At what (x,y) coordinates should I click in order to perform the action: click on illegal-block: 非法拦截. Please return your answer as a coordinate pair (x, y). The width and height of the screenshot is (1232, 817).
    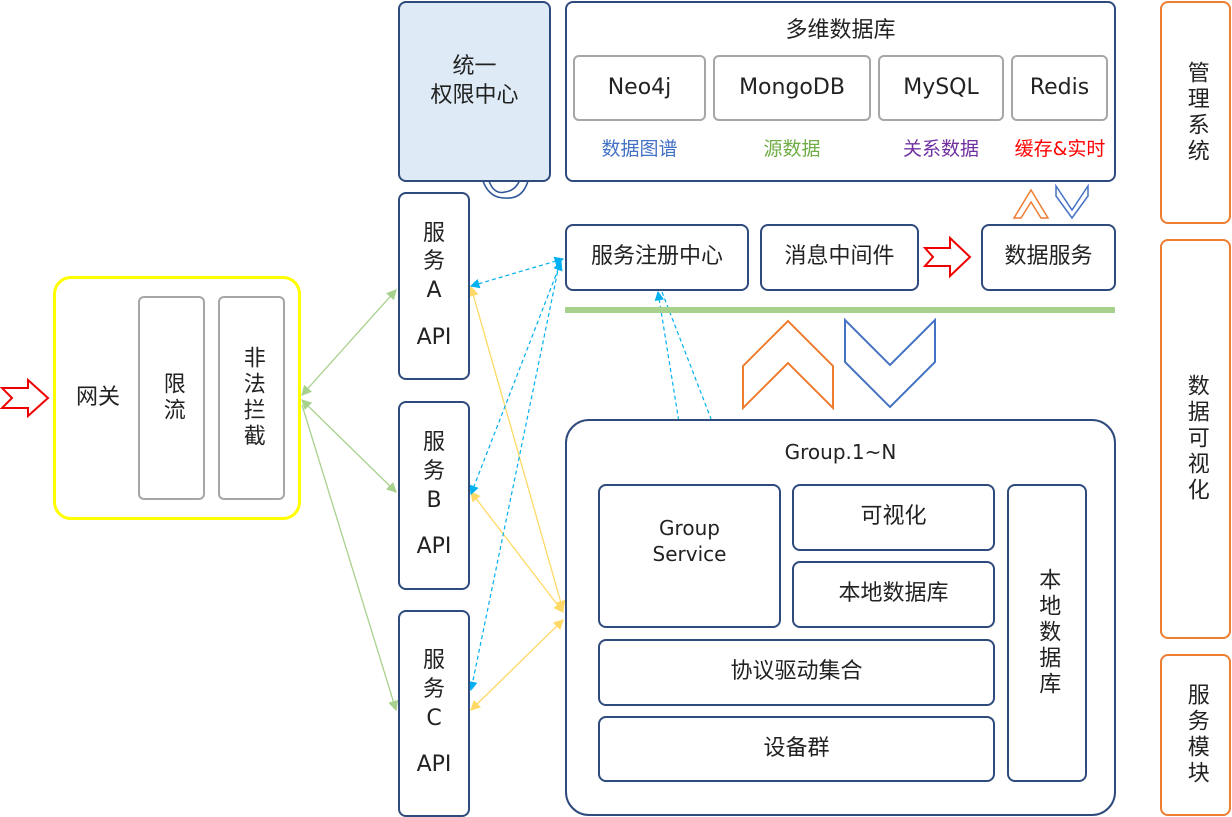
    Looking at the image, I should click on (251, 398).